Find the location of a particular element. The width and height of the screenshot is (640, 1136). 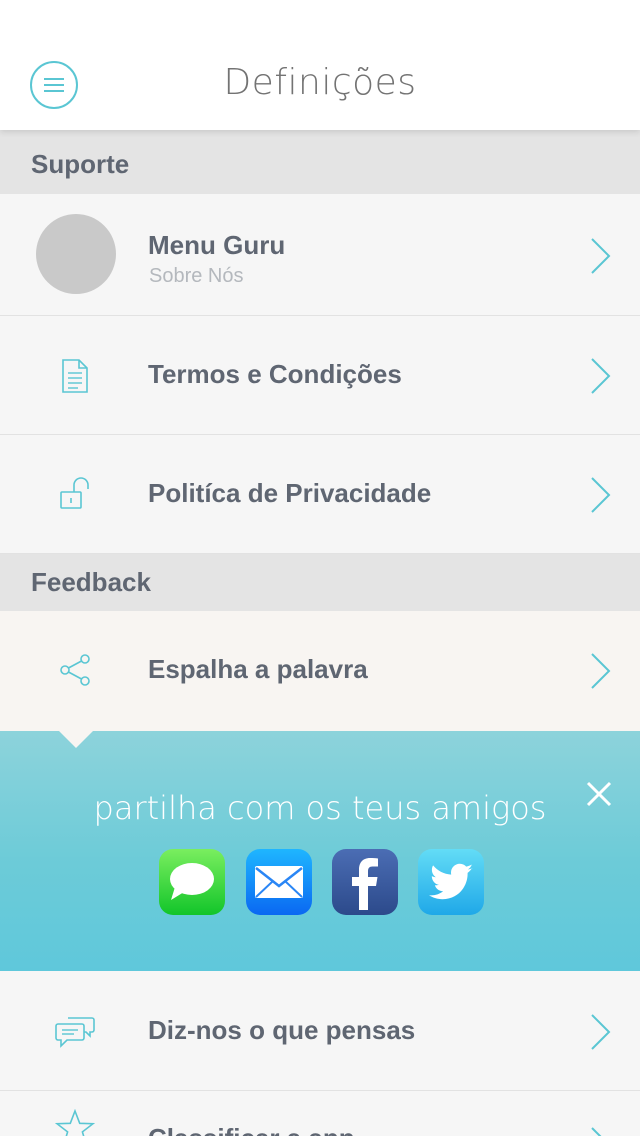

row-spread-the-word: Espalha a palavra is located at coordinates (320, 671).